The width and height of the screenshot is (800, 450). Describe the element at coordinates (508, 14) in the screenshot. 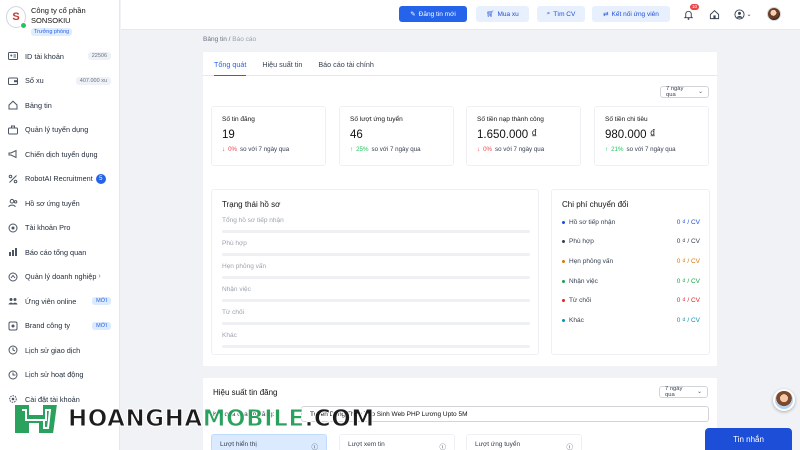

I see `buy-coins-label: Mua xu` at that location.